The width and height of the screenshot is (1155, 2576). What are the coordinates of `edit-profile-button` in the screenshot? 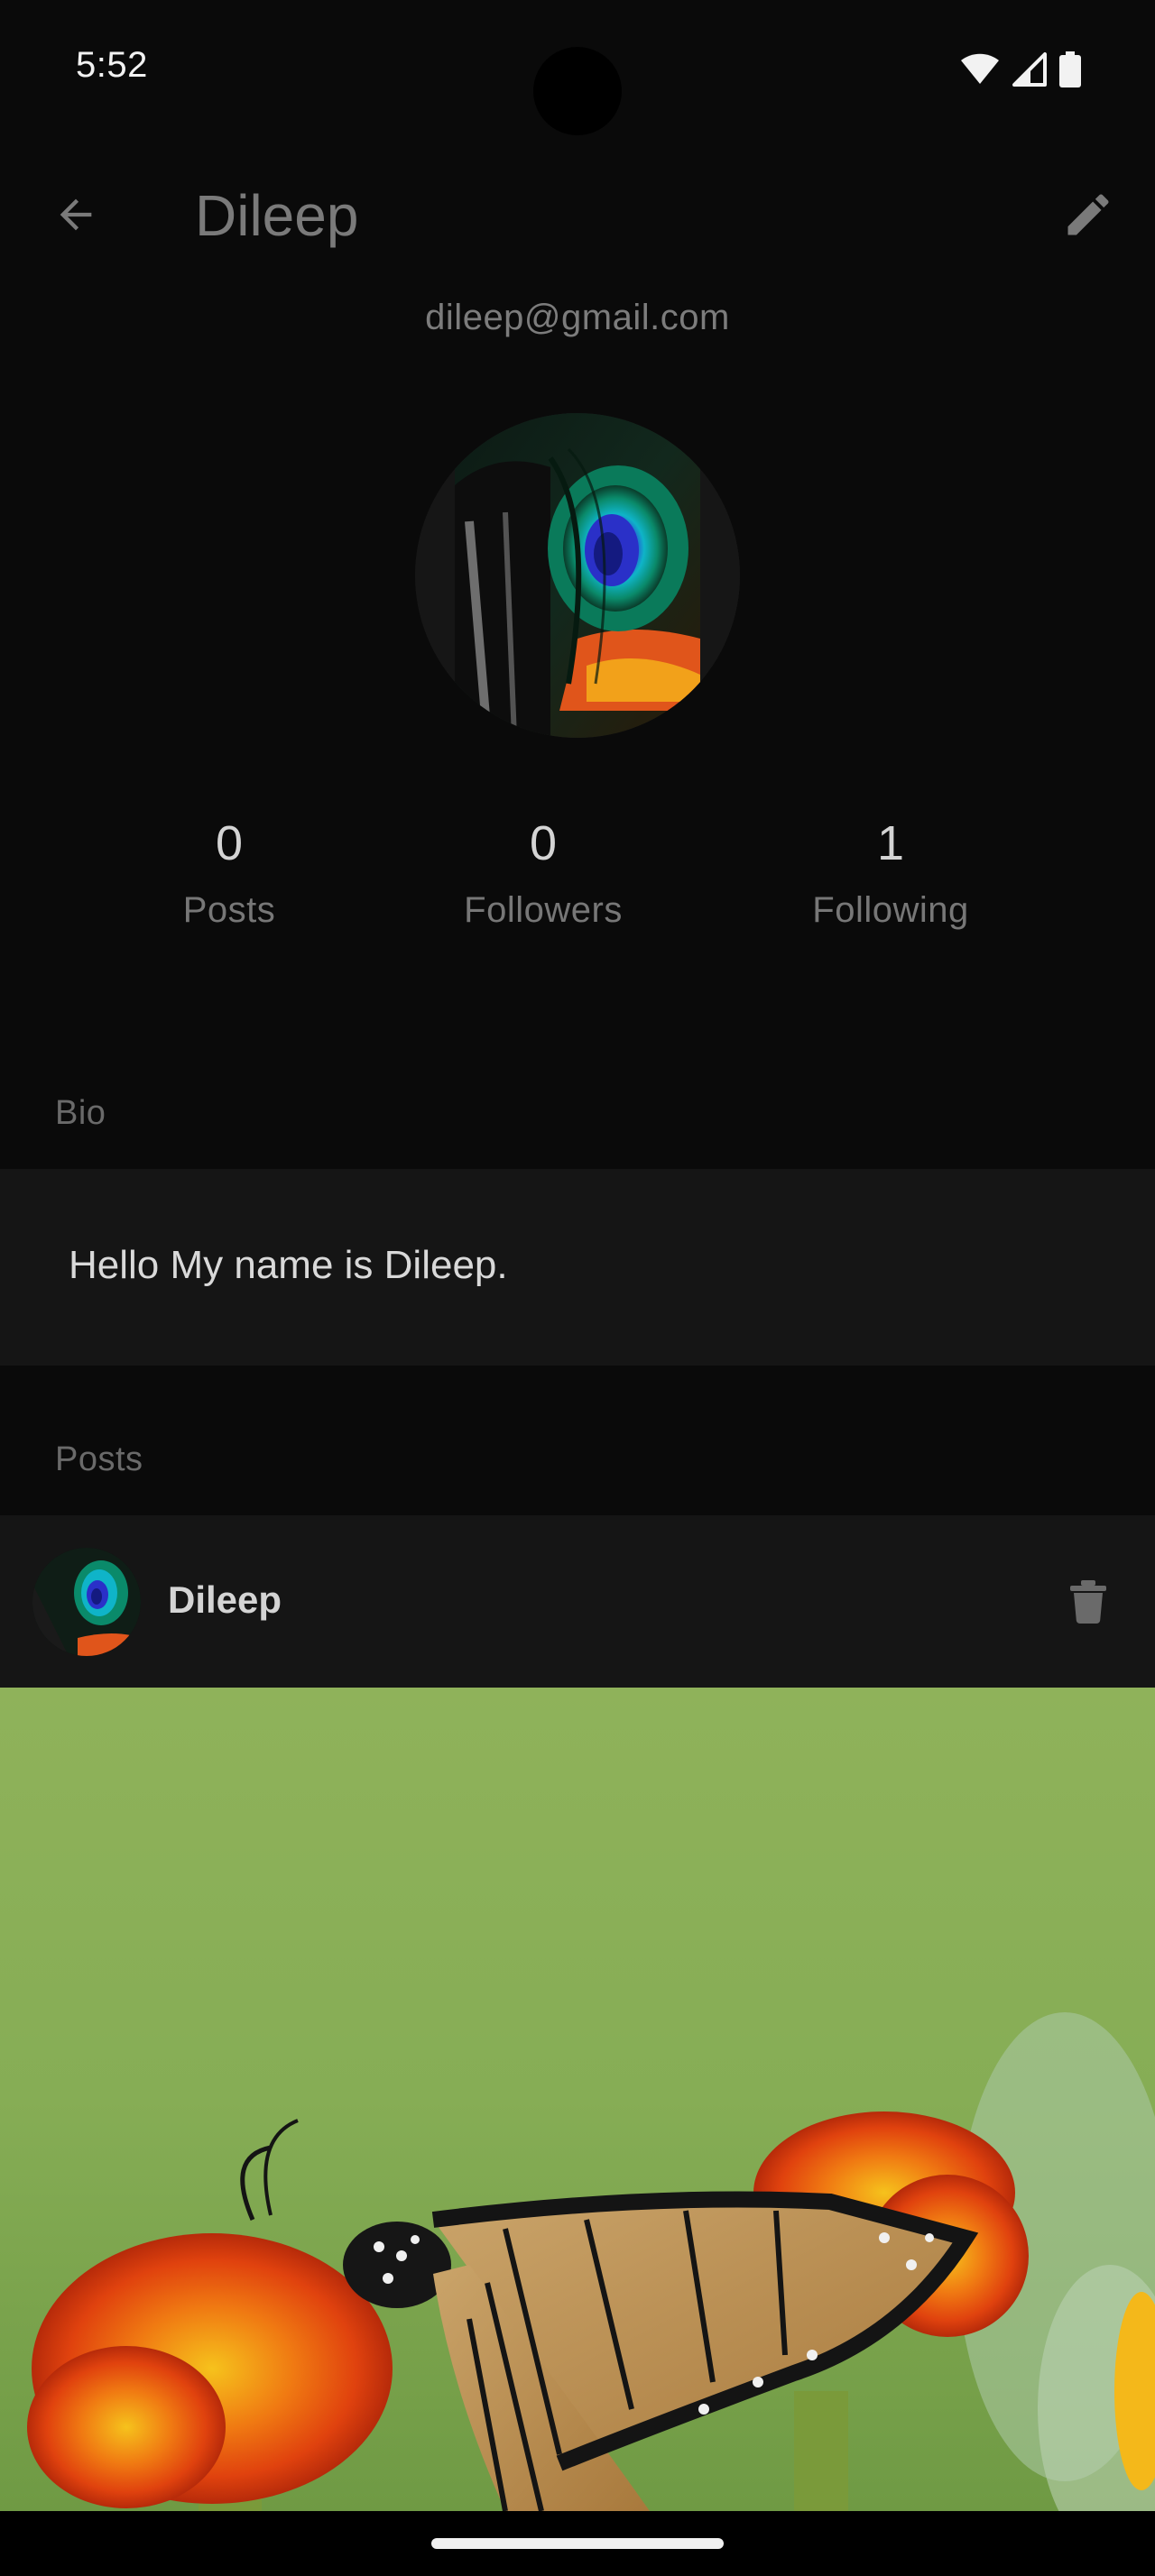 It's located at (1088, 215).